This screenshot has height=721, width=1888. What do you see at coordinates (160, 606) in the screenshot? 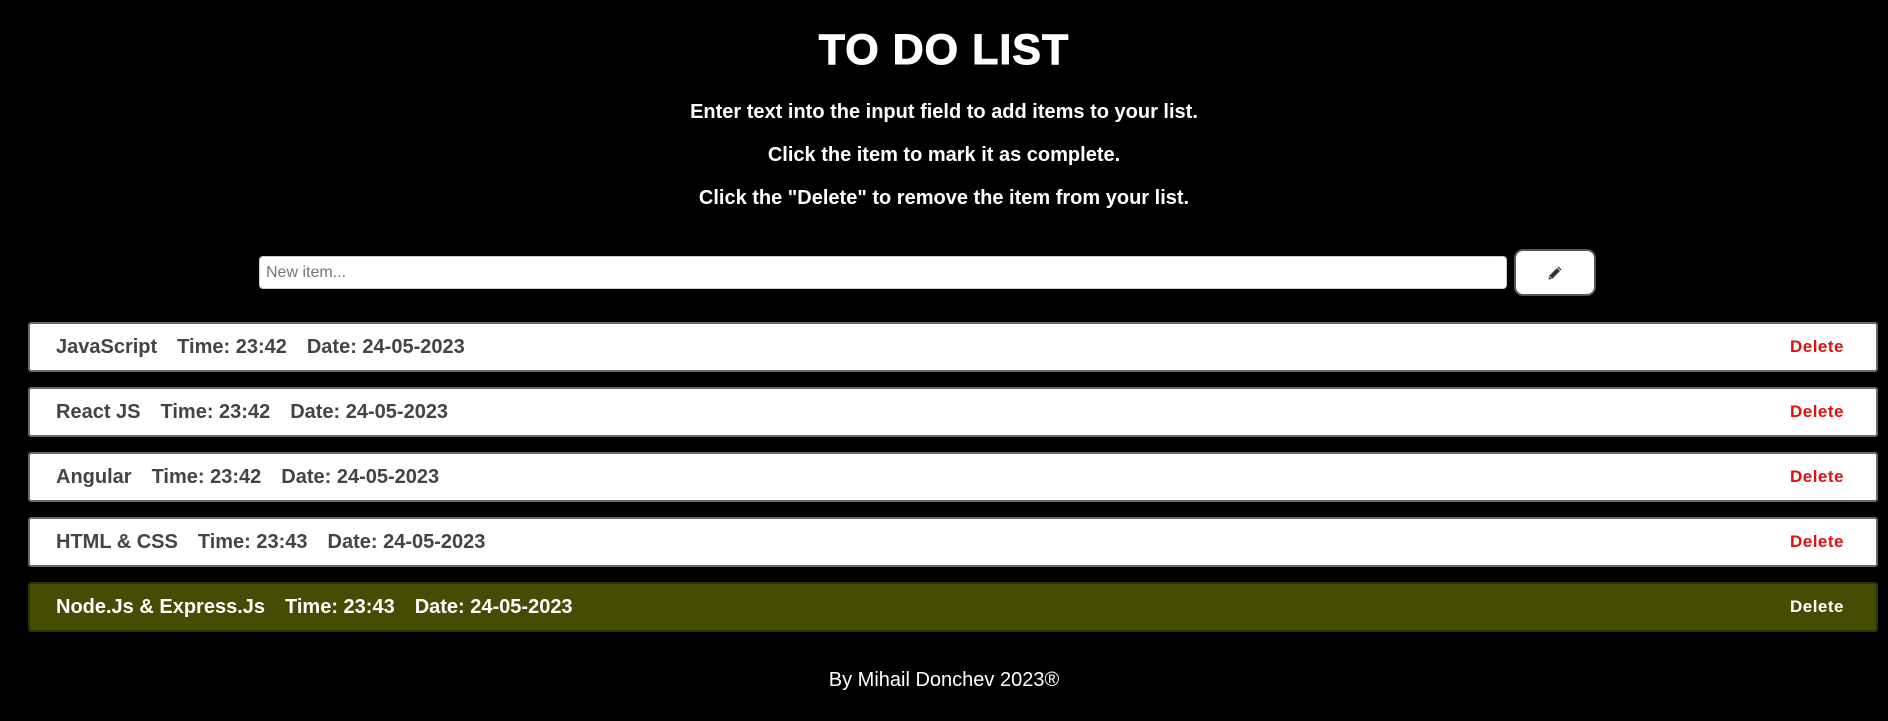
I see `item-text: Node.Js & Express.Js` at bounding box center [160, 606].